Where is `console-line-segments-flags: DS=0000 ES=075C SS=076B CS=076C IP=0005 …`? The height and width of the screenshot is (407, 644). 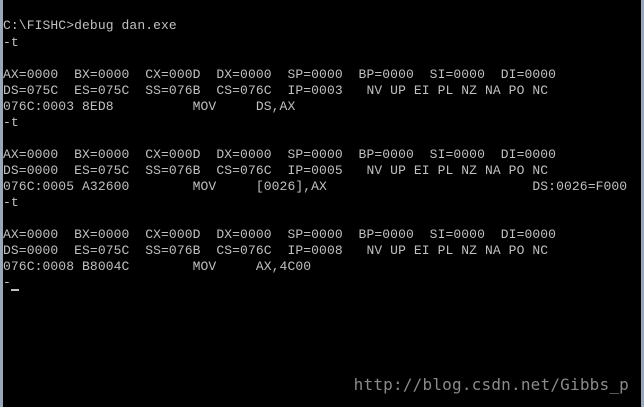
console-line-segments-flags: DS=0000 ES=075C SS=076B CS=076C IP=0005 … is located at coordinates (276, 170).